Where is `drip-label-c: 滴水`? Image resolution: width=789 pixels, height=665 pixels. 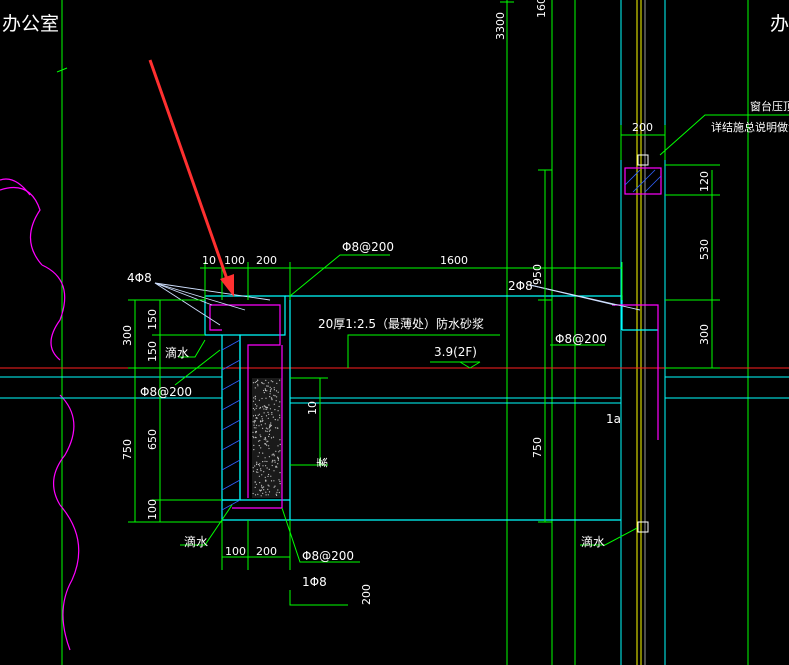
drip-label-c: 滴水 is located at coordinates (593, 541).